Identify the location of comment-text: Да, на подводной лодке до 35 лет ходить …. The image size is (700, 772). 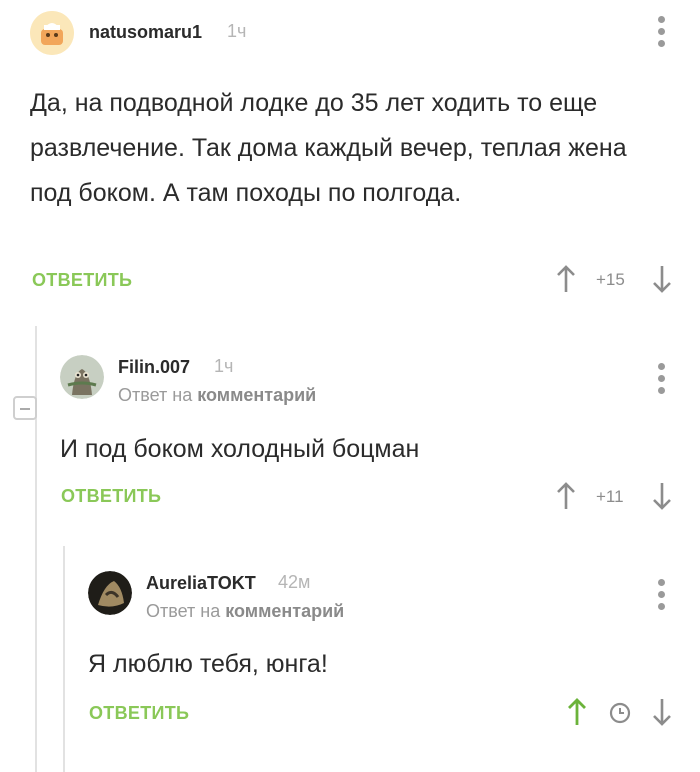
(328, 148).